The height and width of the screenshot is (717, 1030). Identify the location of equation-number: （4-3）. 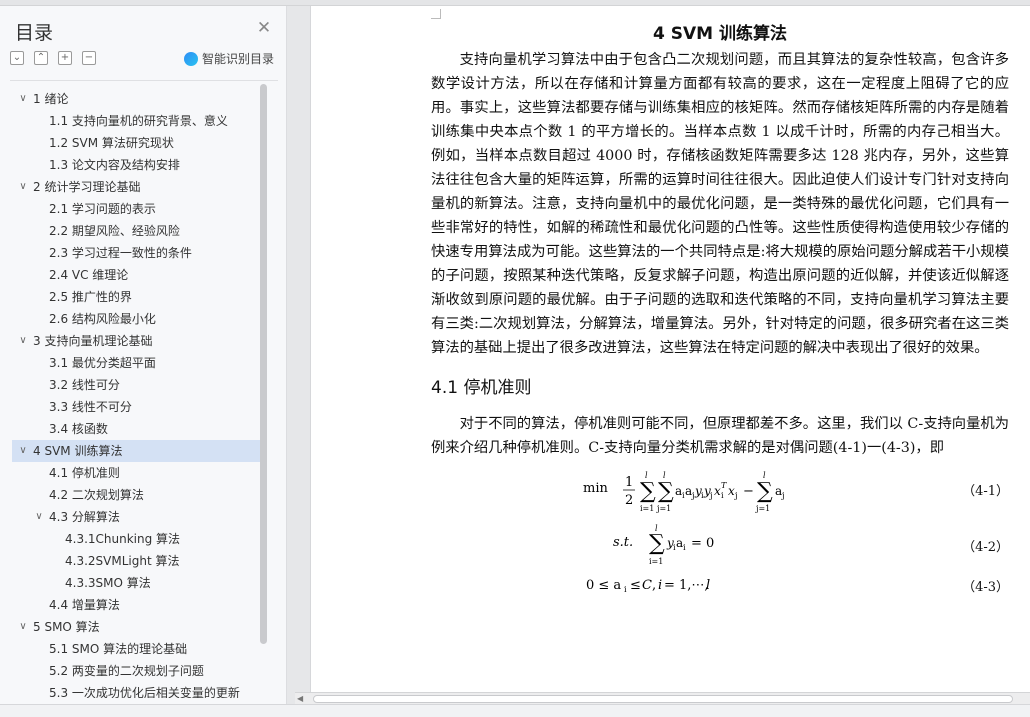
(985, 587).